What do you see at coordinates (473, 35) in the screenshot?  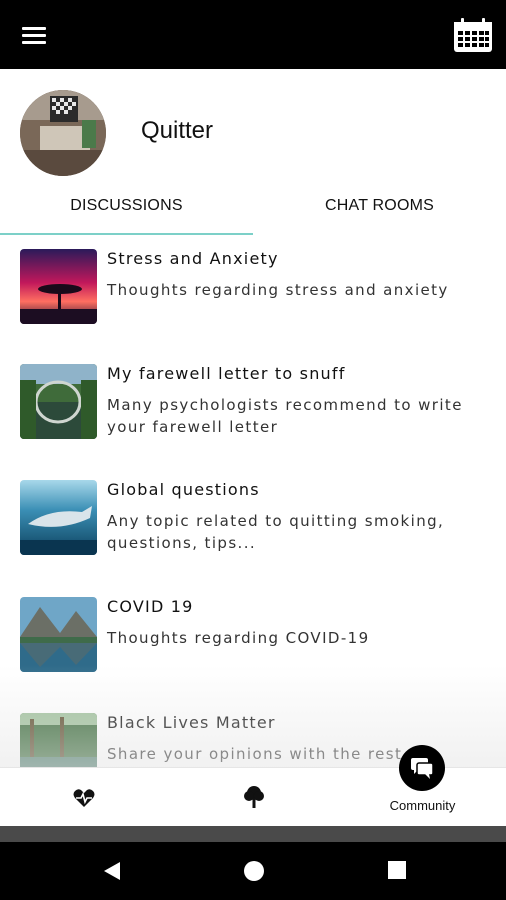 I see `calendar-icon` at bounding box center [473, 35].